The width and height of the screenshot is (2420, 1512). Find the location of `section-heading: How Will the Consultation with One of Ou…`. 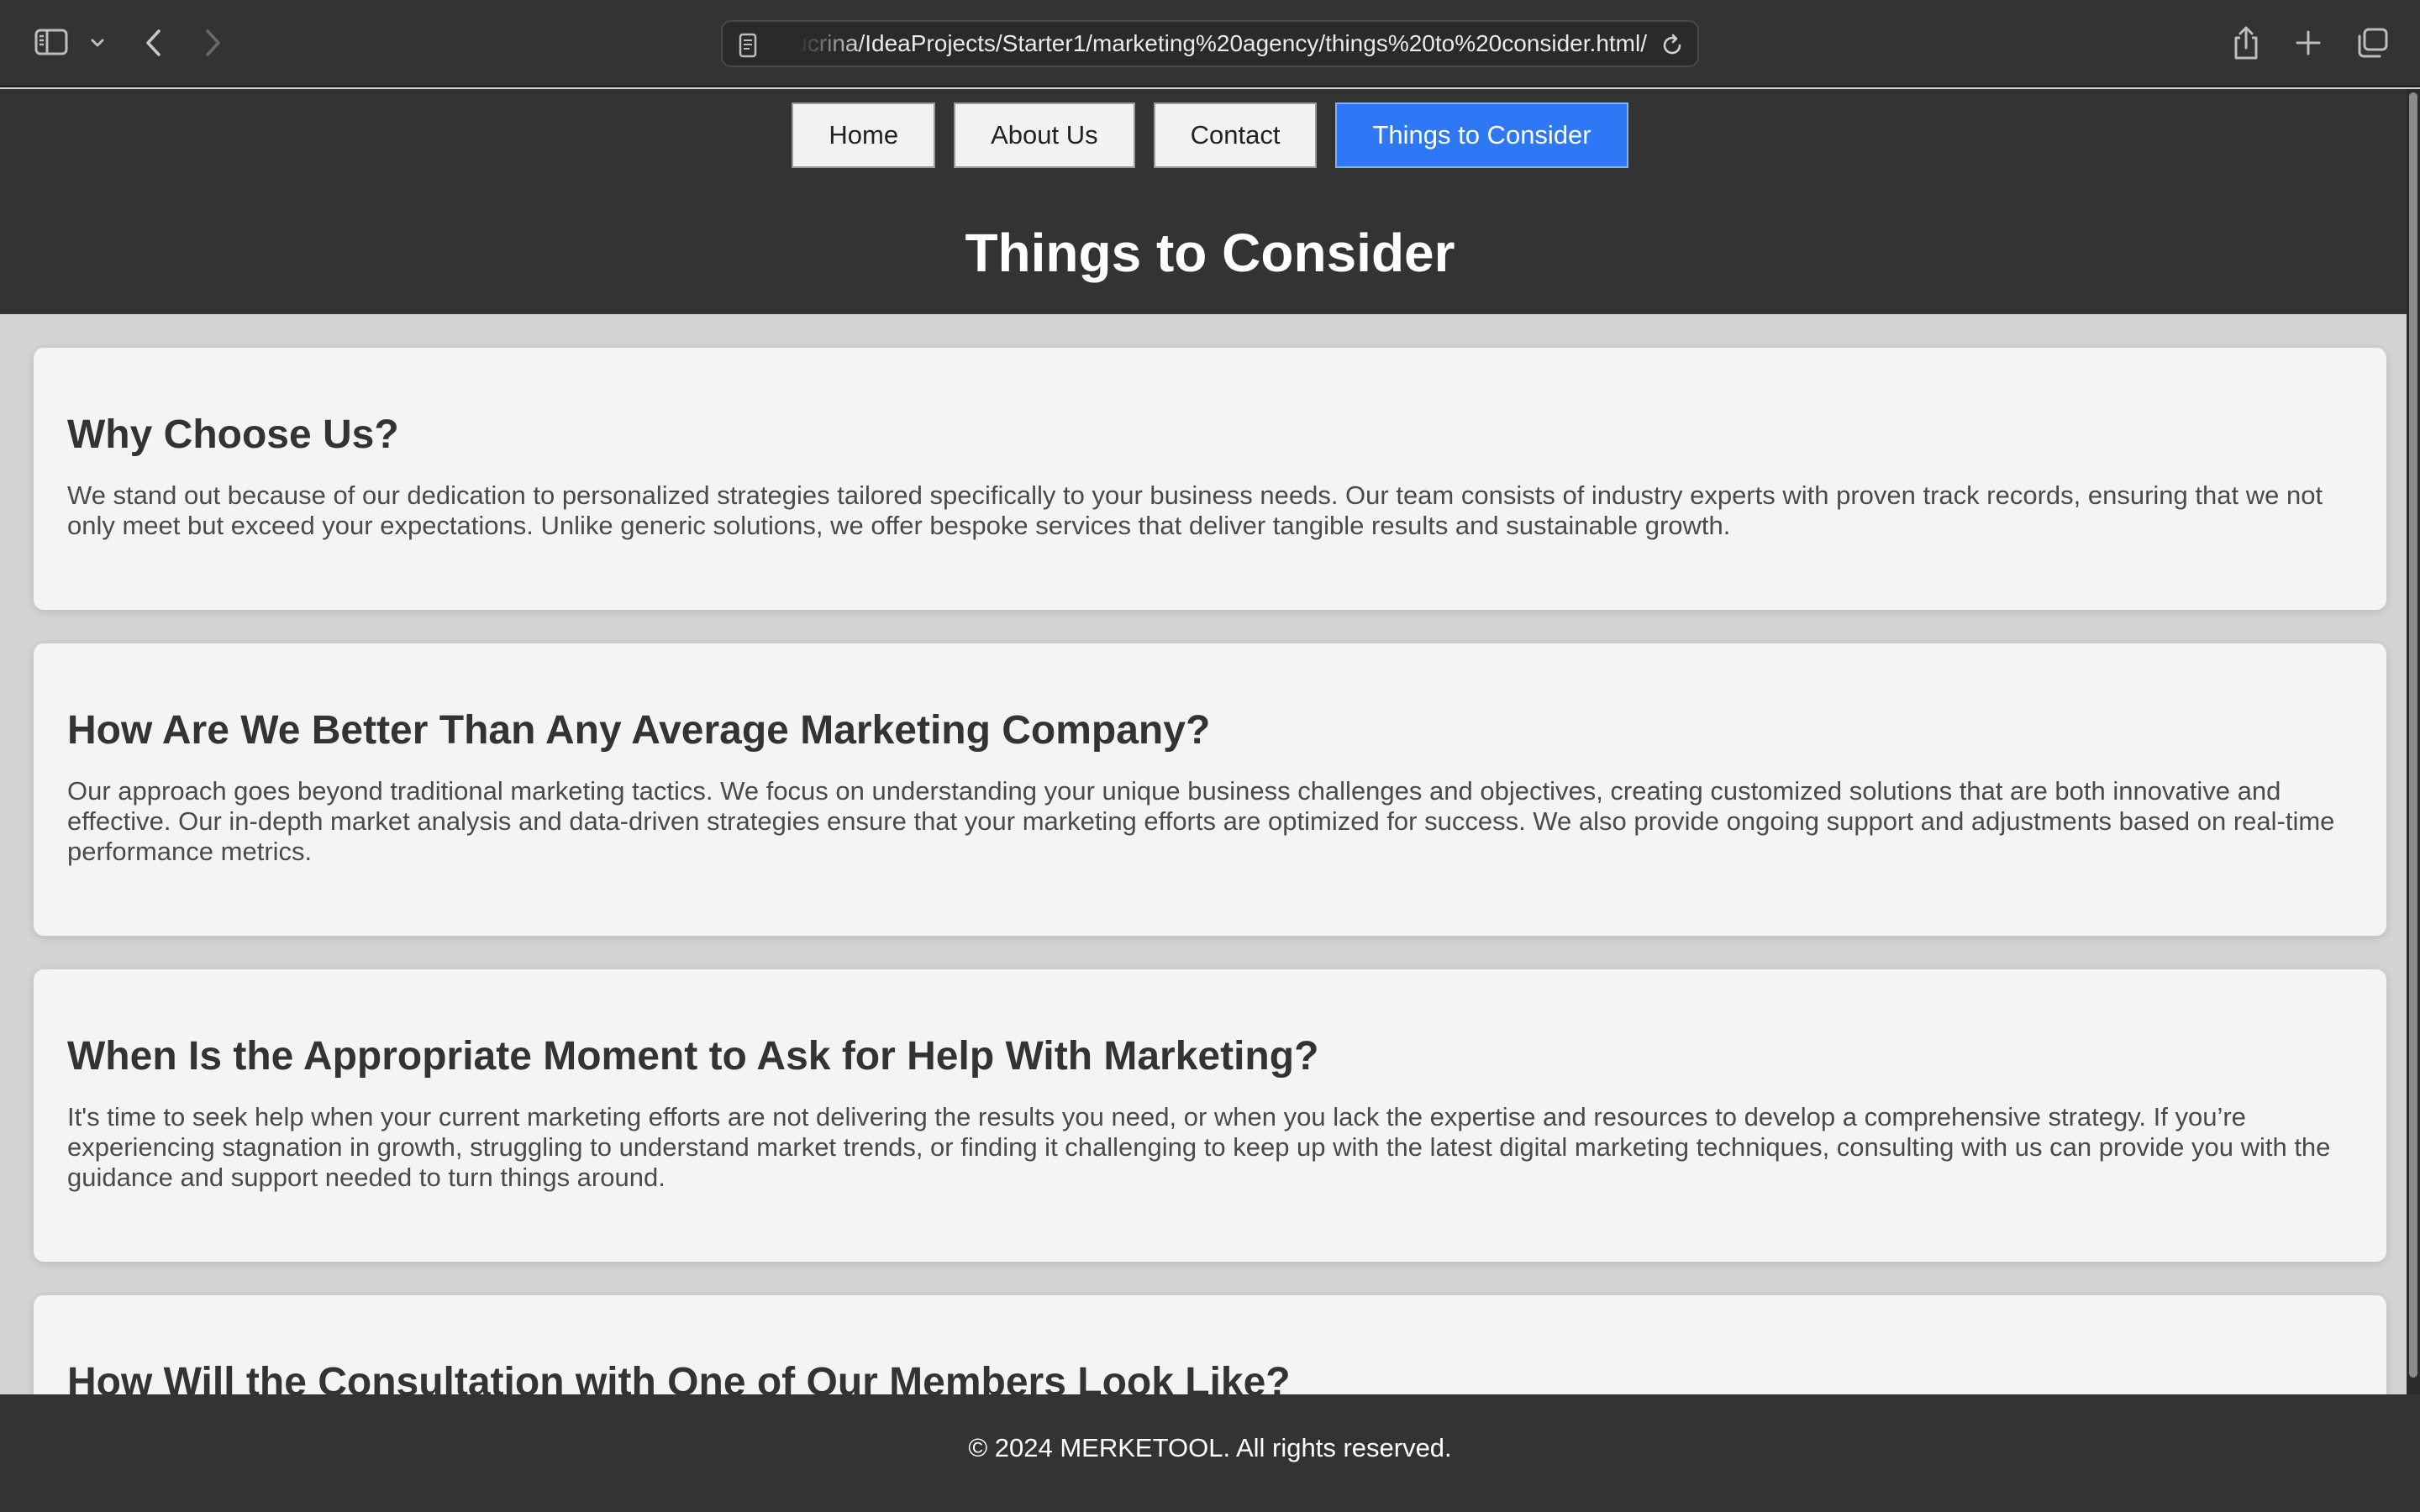

section-heading: How Will the Consultation with One of Ou… is located at coordinates (679, 1377).